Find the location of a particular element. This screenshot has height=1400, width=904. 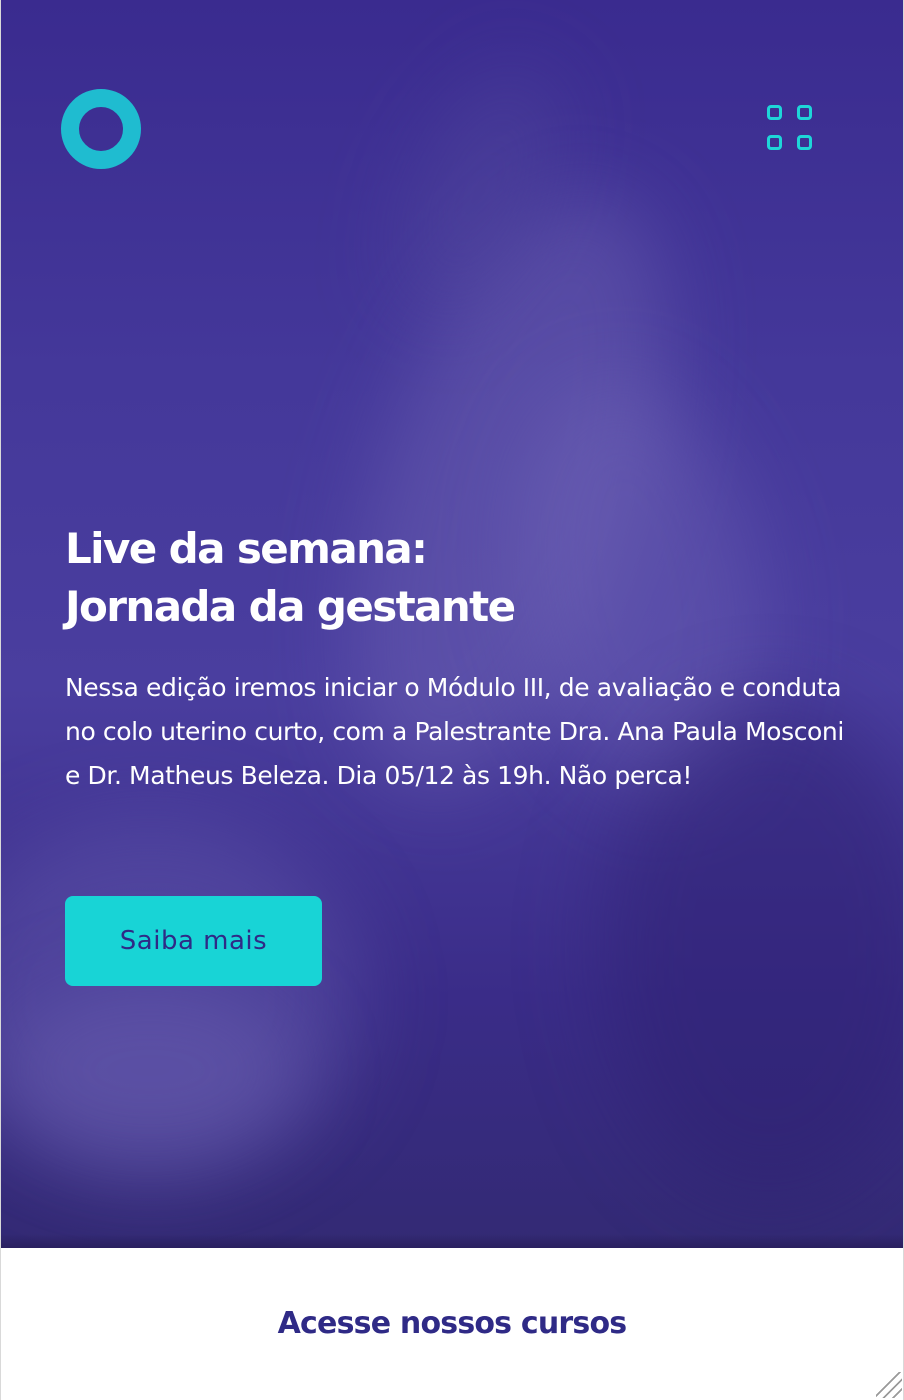

courses-section-title: Acesse nossos cursos is located at coordinates (452, 1323).